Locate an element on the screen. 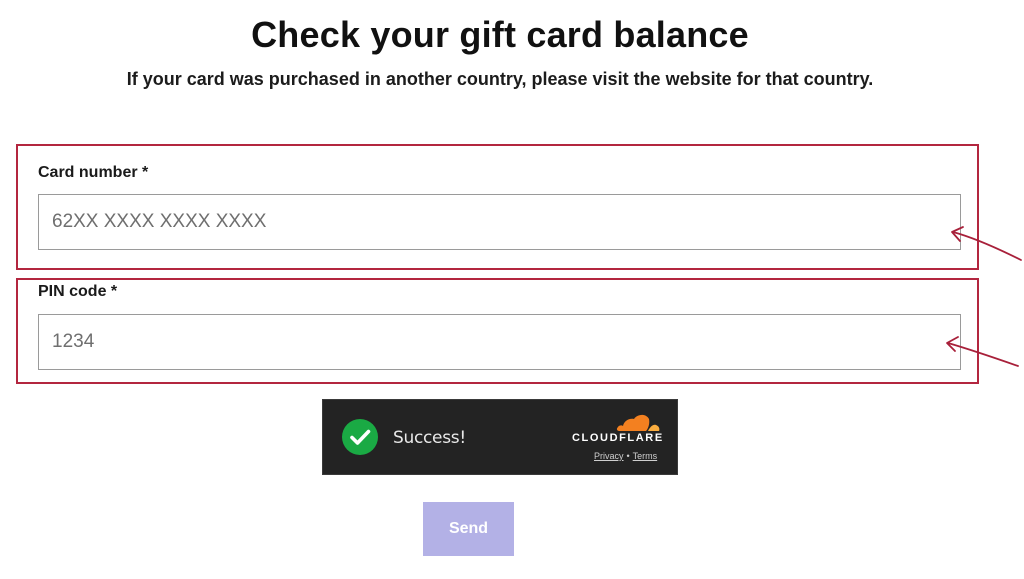 The height and width of the screenshot is (579, 1024). card-number-input is located at coordinates (499, 222).